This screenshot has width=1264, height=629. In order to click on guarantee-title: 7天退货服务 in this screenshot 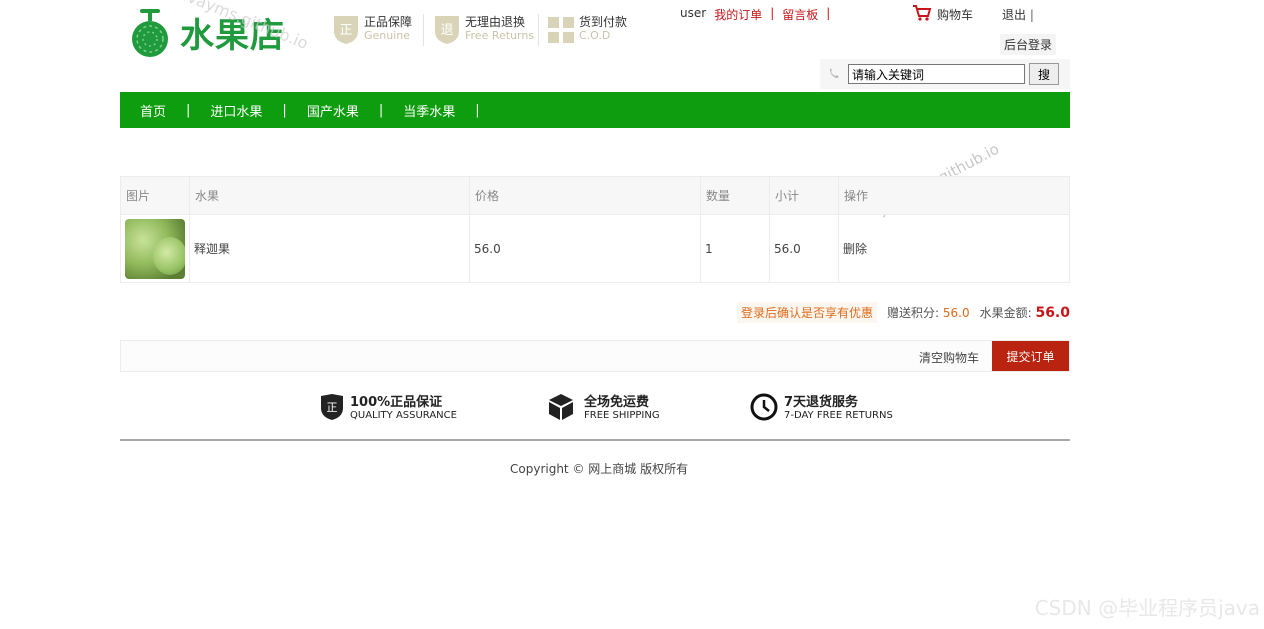, I will do `click(821, 402)`.